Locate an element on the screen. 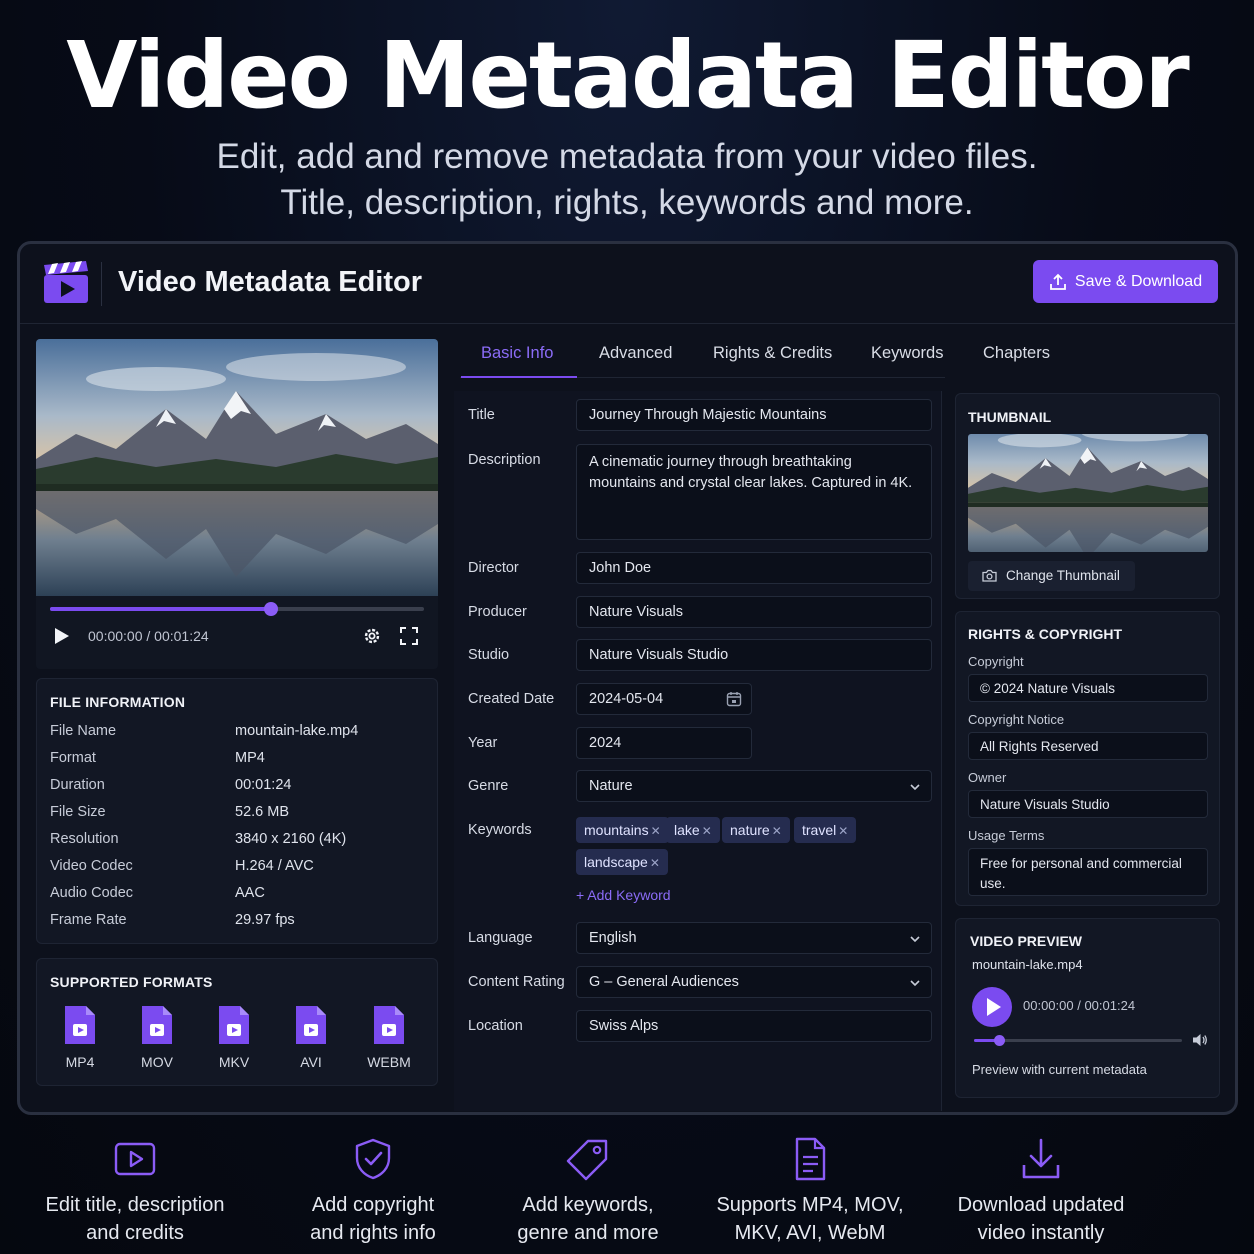  keyword-chip-lake: lake ✕ is located at coordinates (693, 830).